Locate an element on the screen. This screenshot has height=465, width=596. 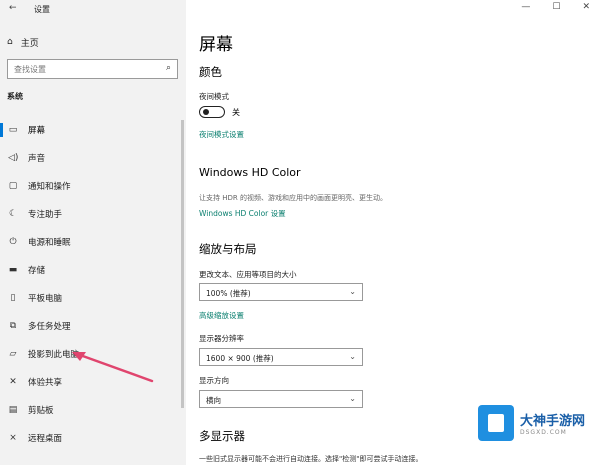
sidebar-item-power: ⏻ 电源和睡眠 is located at coordinates (93, 242).